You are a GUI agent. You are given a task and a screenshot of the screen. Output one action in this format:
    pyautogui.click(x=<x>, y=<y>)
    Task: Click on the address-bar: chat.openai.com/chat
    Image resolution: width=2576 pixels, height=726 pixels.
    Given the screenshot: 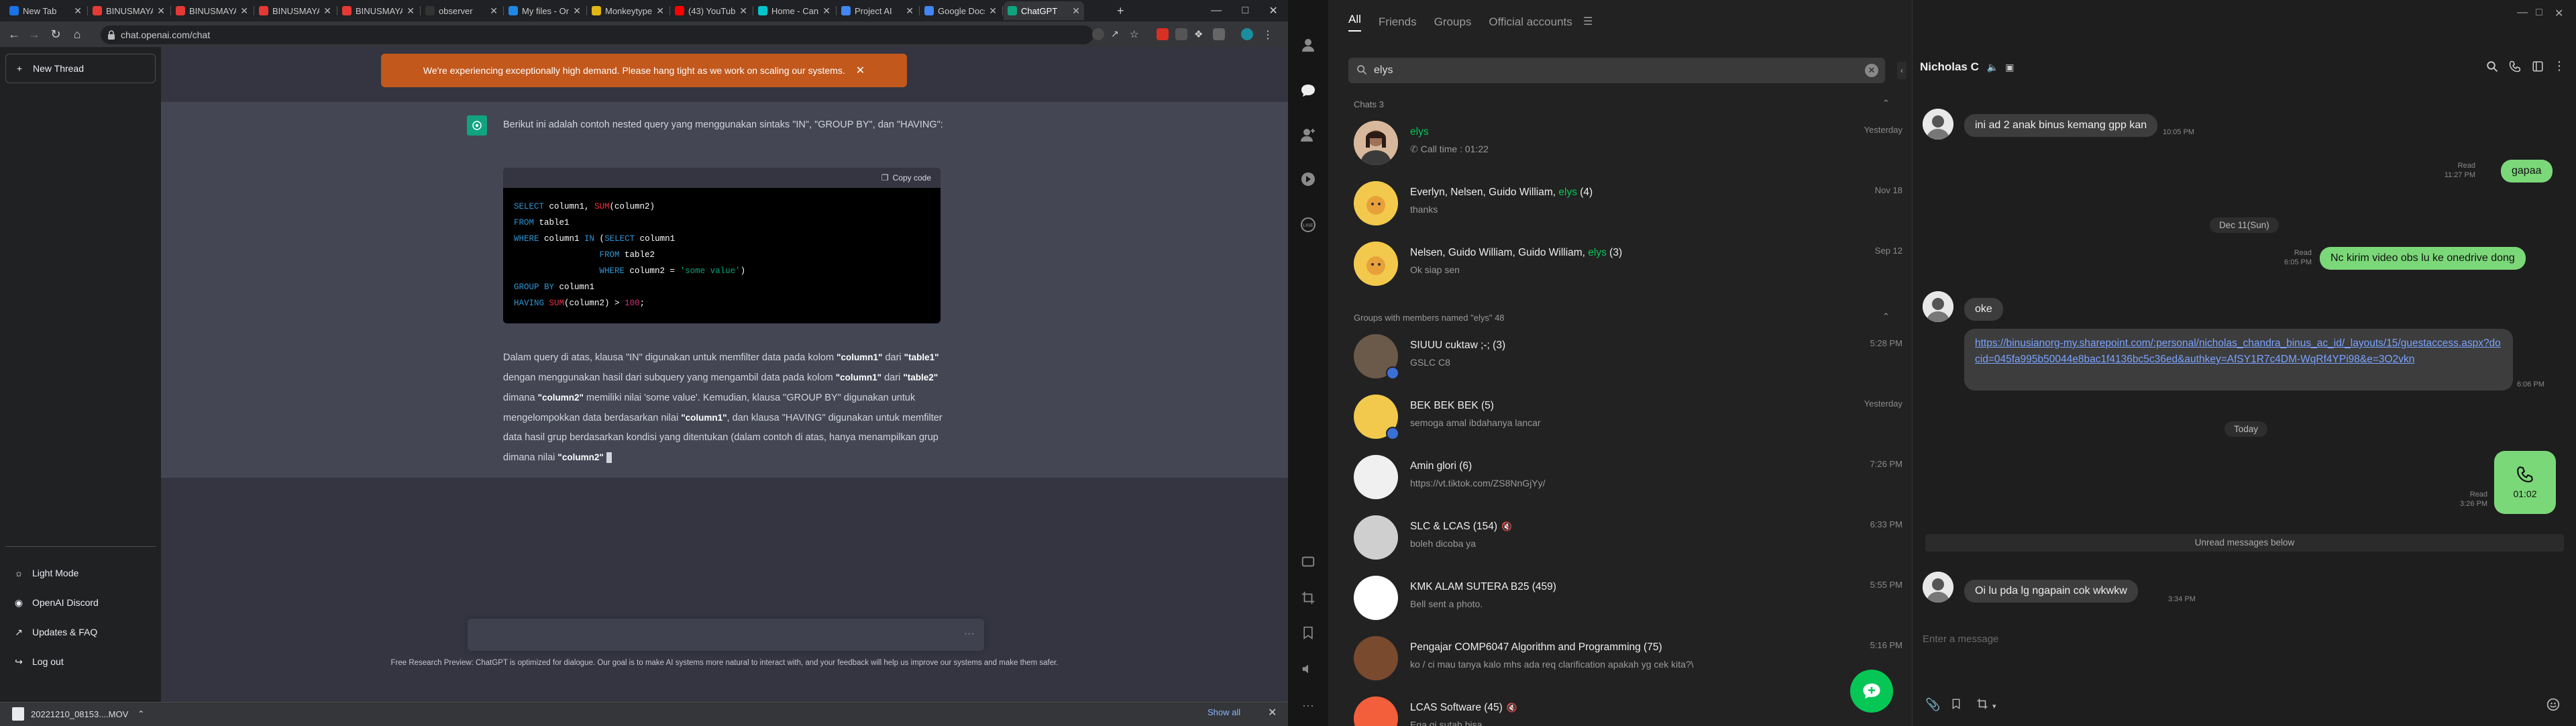 What is the action you would take?
    pyautogui.click(x=597, y=34)
    